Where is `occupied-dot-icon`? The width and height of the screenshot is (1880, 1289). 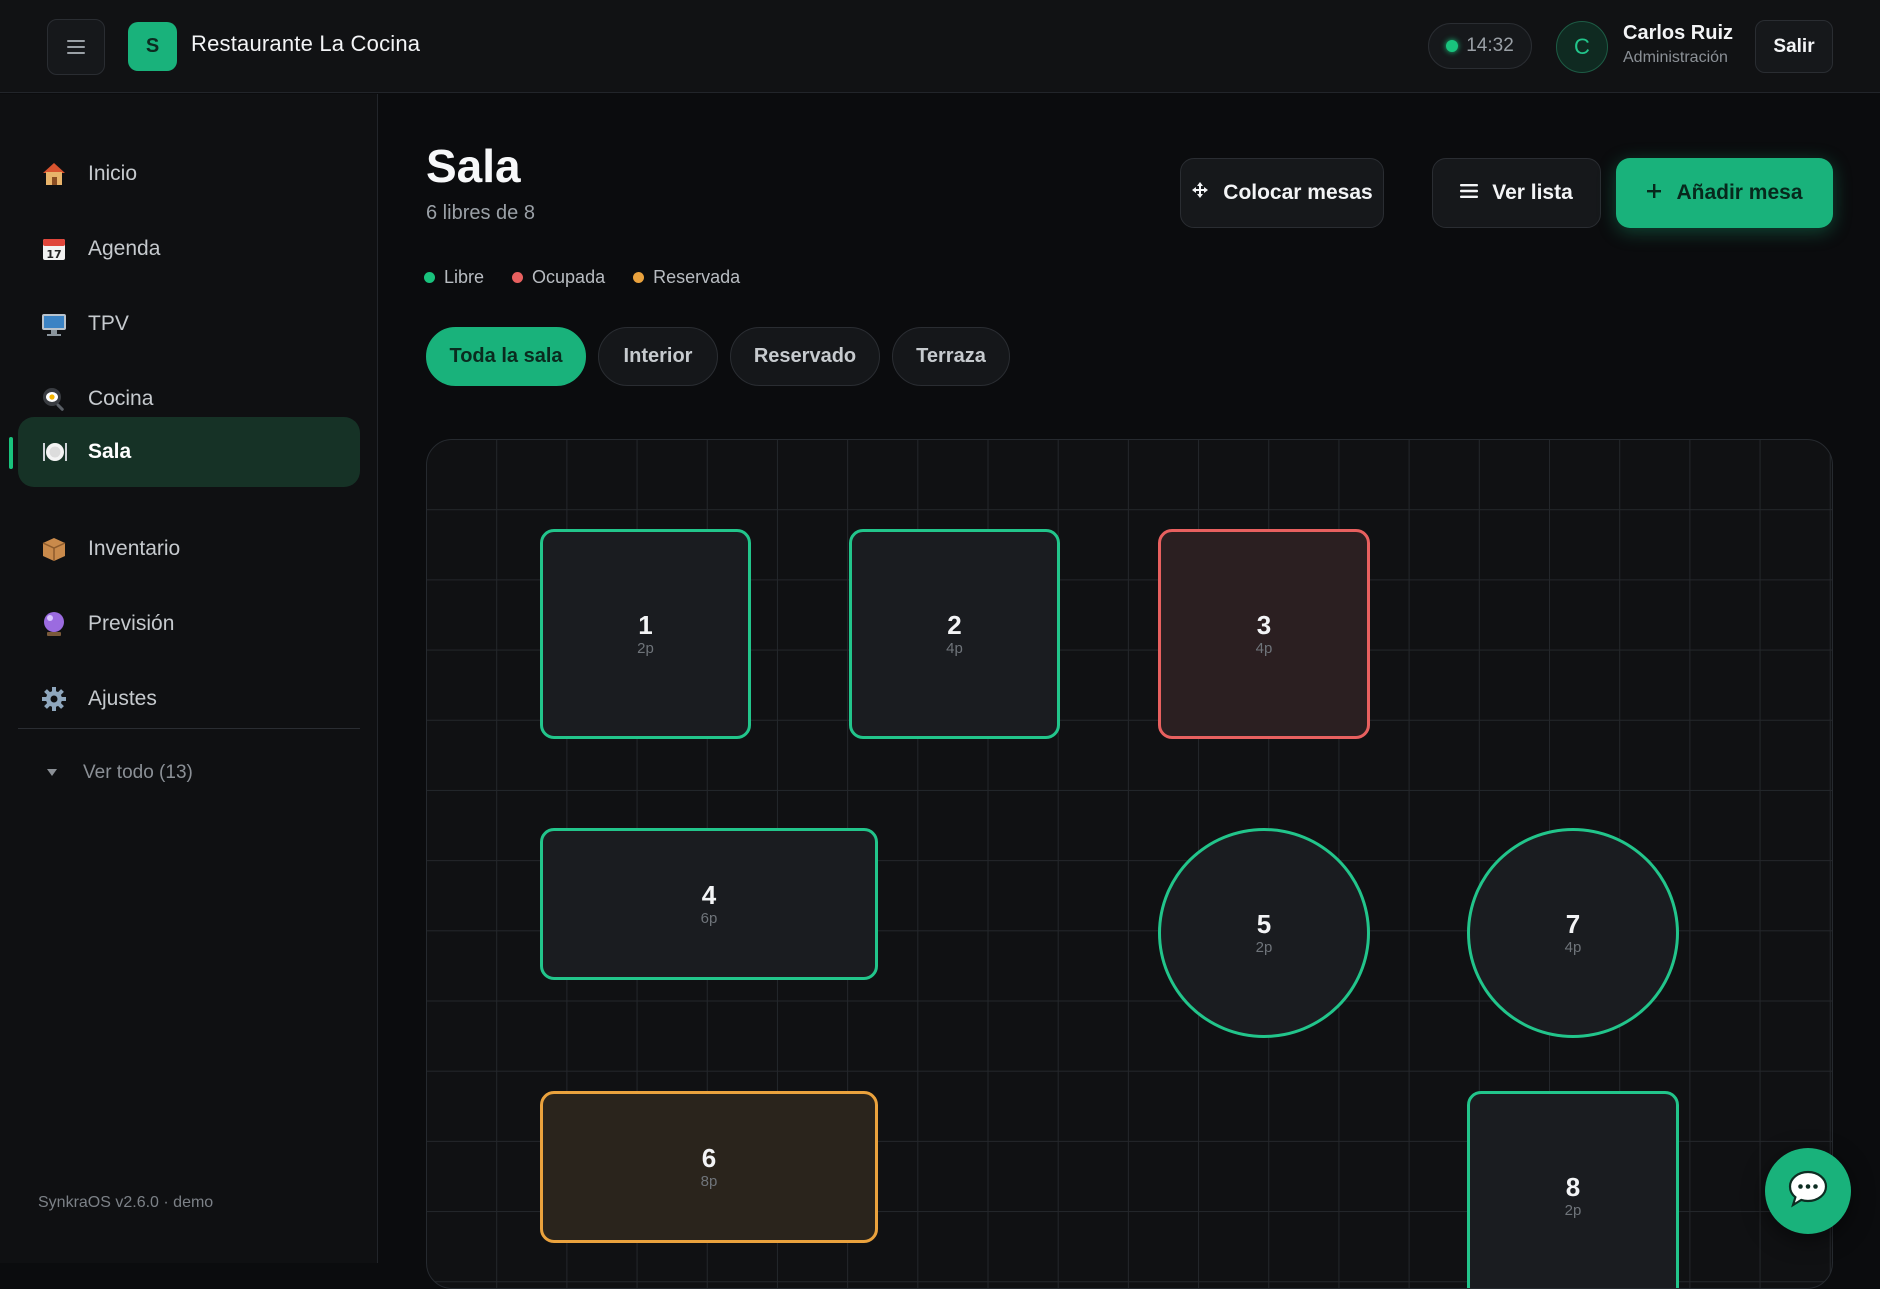
occupied-dot-icon is located at coordinates (518, 277).